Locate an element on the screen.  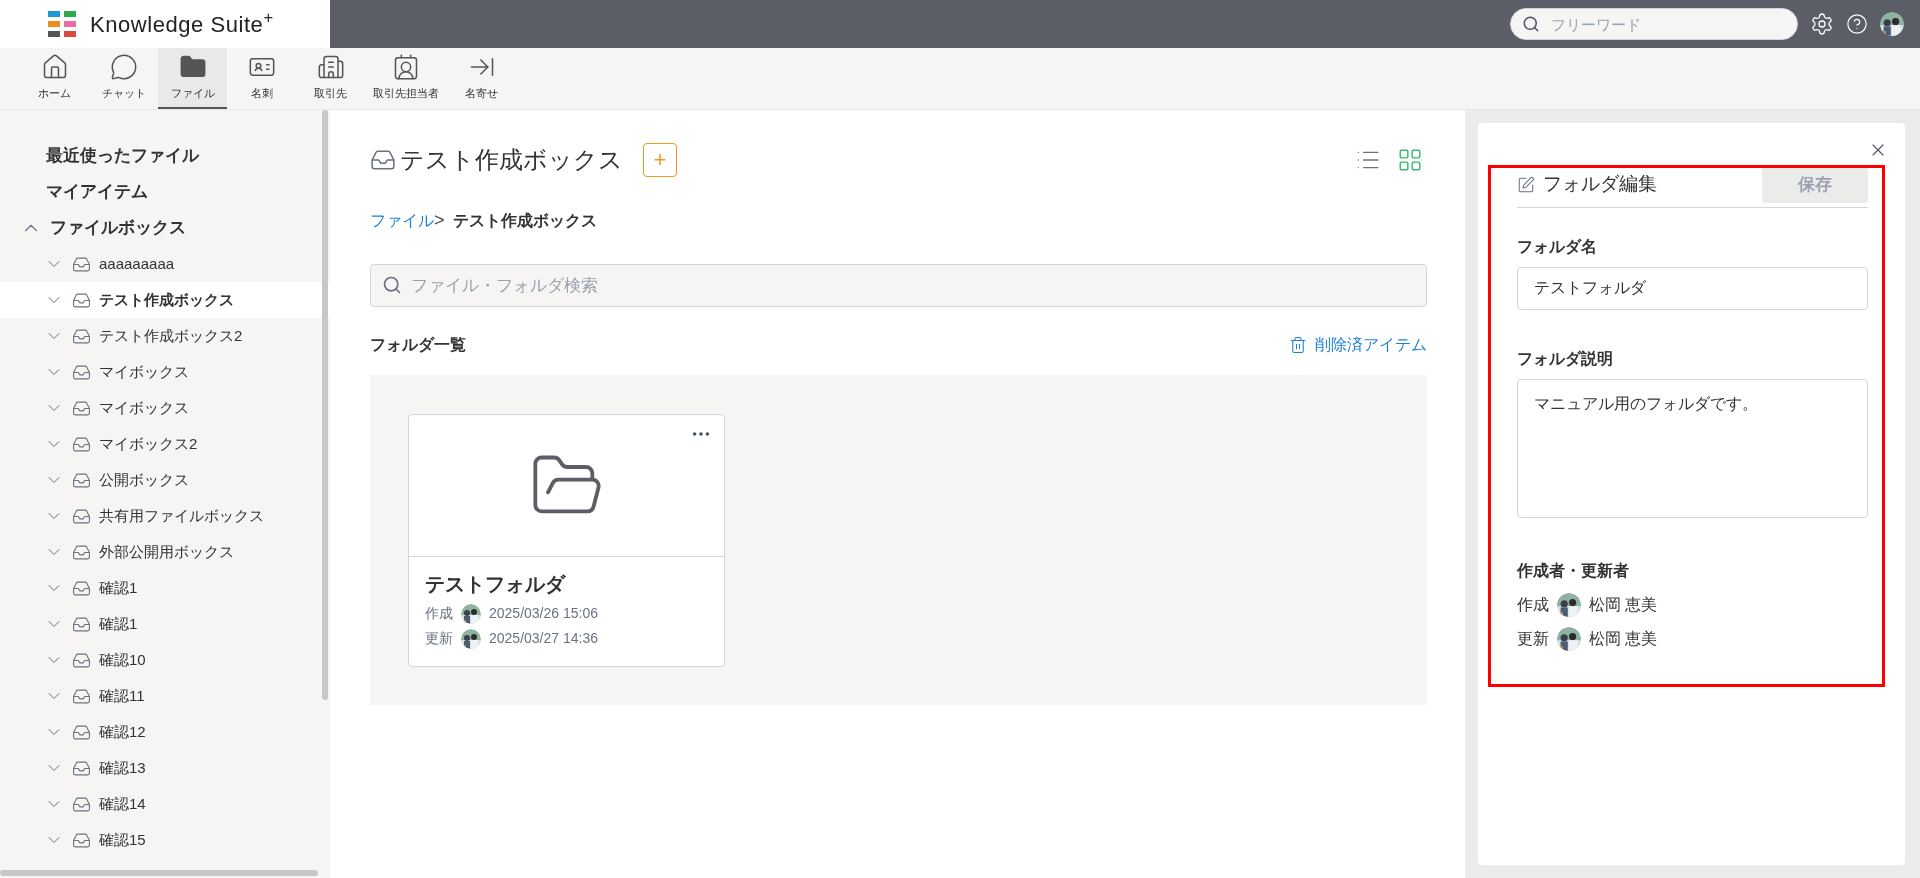
logo: Knowledge Suite$^{+}$ is located at coordinates (165, 24).